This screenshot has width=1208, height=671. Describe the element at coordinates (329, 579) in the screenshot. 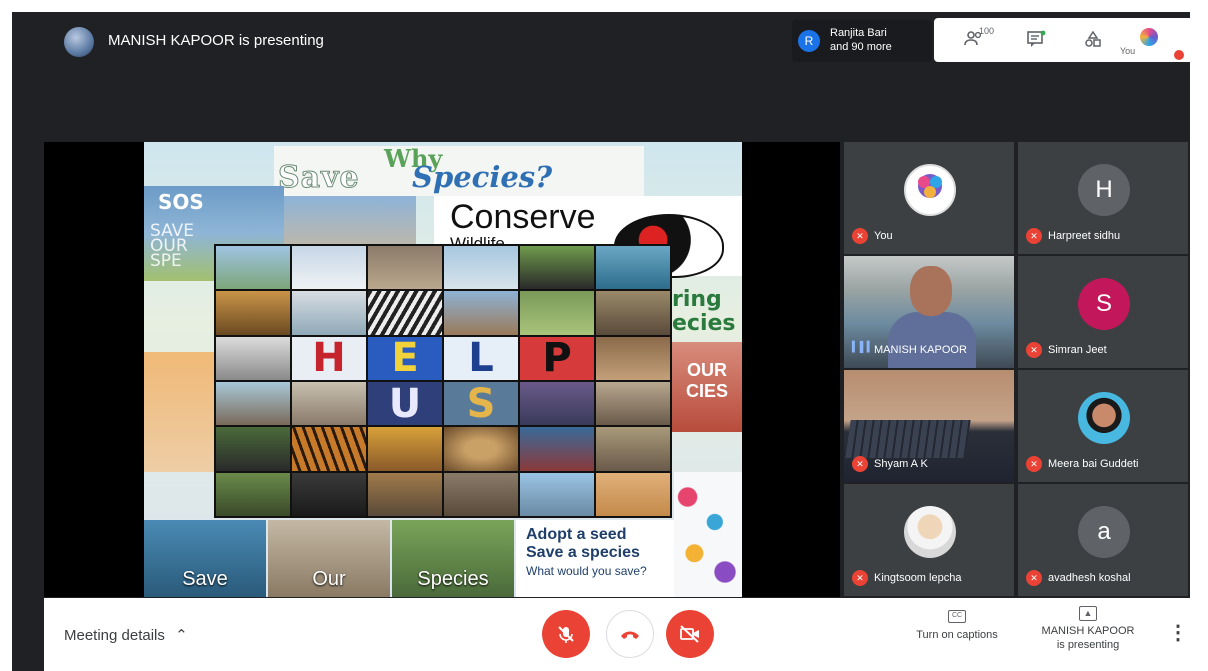

I see `strip-label: Our` at that location.